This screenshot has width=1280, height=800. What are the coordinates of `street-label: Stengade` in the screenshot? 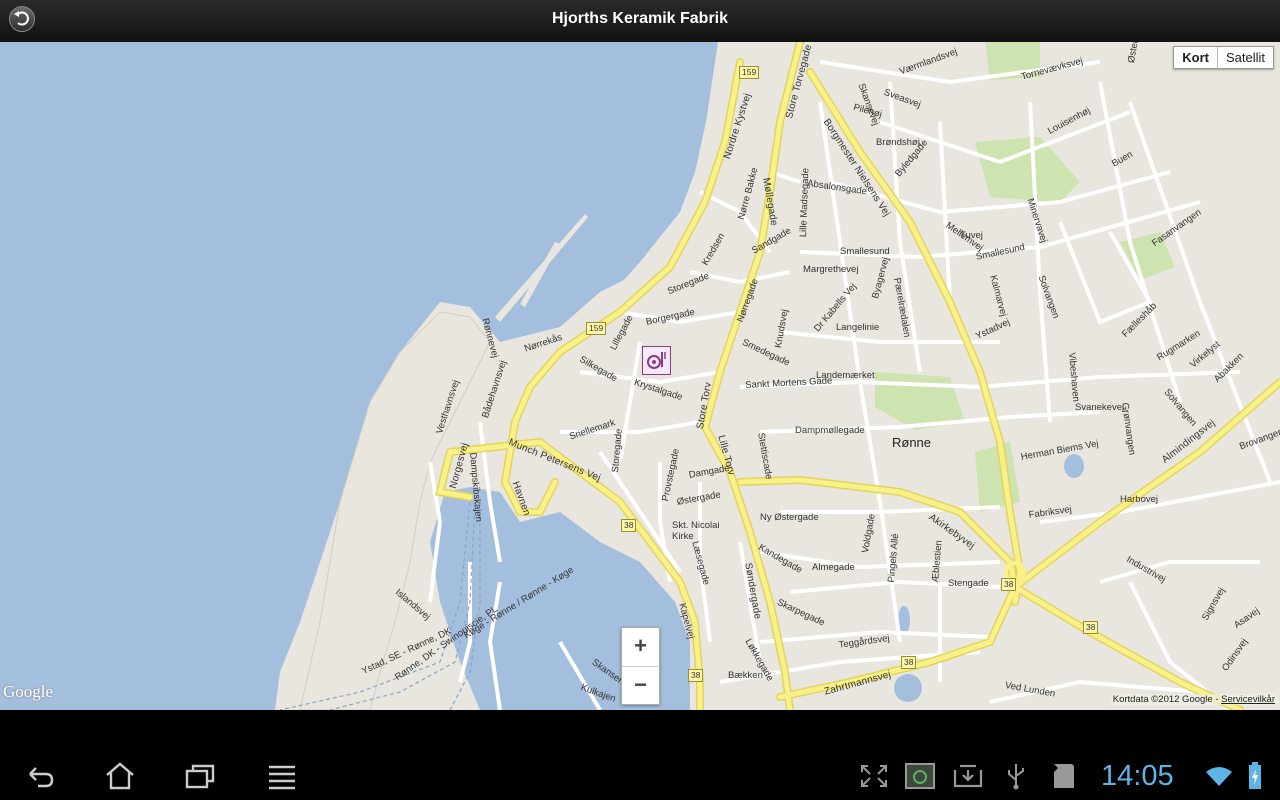 It's located at (968, 583).